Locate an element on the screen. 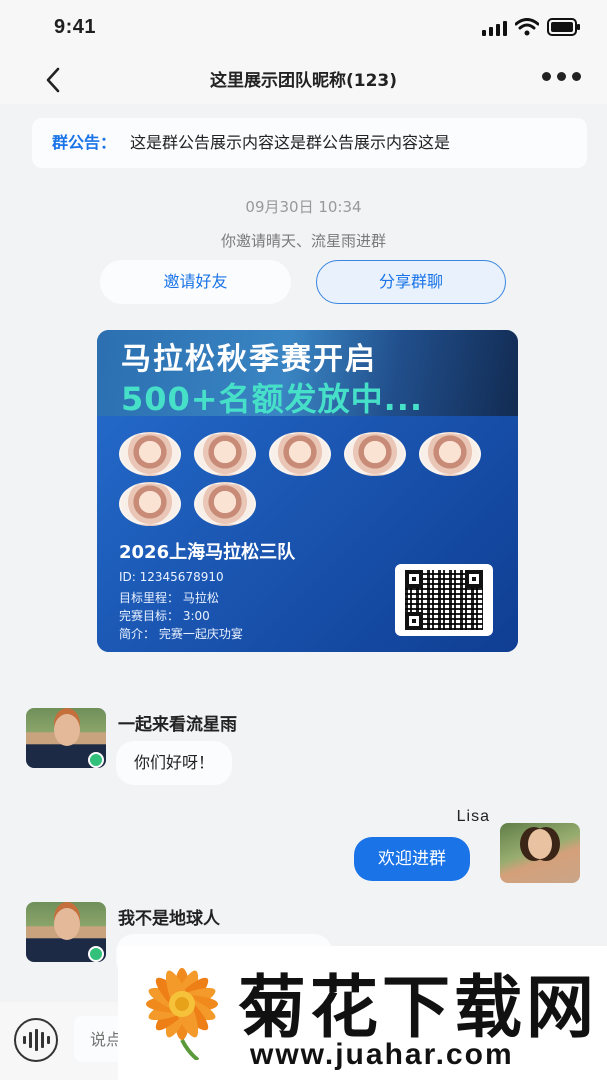  sender-name: 我不是地球人 is located at coordinates (169, 919).